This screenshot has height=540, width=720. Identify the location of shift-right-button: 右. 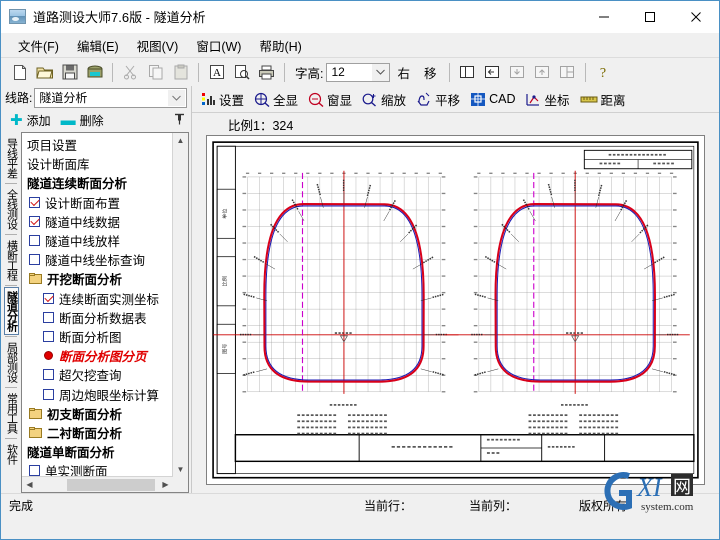
(403, 72).